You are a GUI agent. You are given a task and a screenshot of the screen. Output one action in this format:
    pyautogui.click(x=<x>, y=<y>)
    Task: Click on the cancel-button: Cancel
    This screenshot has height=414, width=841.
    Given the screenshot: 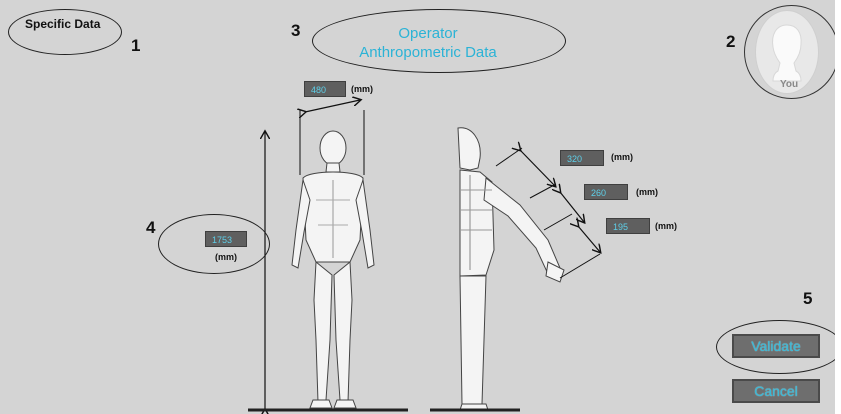 What is the action you would take?
    pyautogui.click(x=776, y=391)
    